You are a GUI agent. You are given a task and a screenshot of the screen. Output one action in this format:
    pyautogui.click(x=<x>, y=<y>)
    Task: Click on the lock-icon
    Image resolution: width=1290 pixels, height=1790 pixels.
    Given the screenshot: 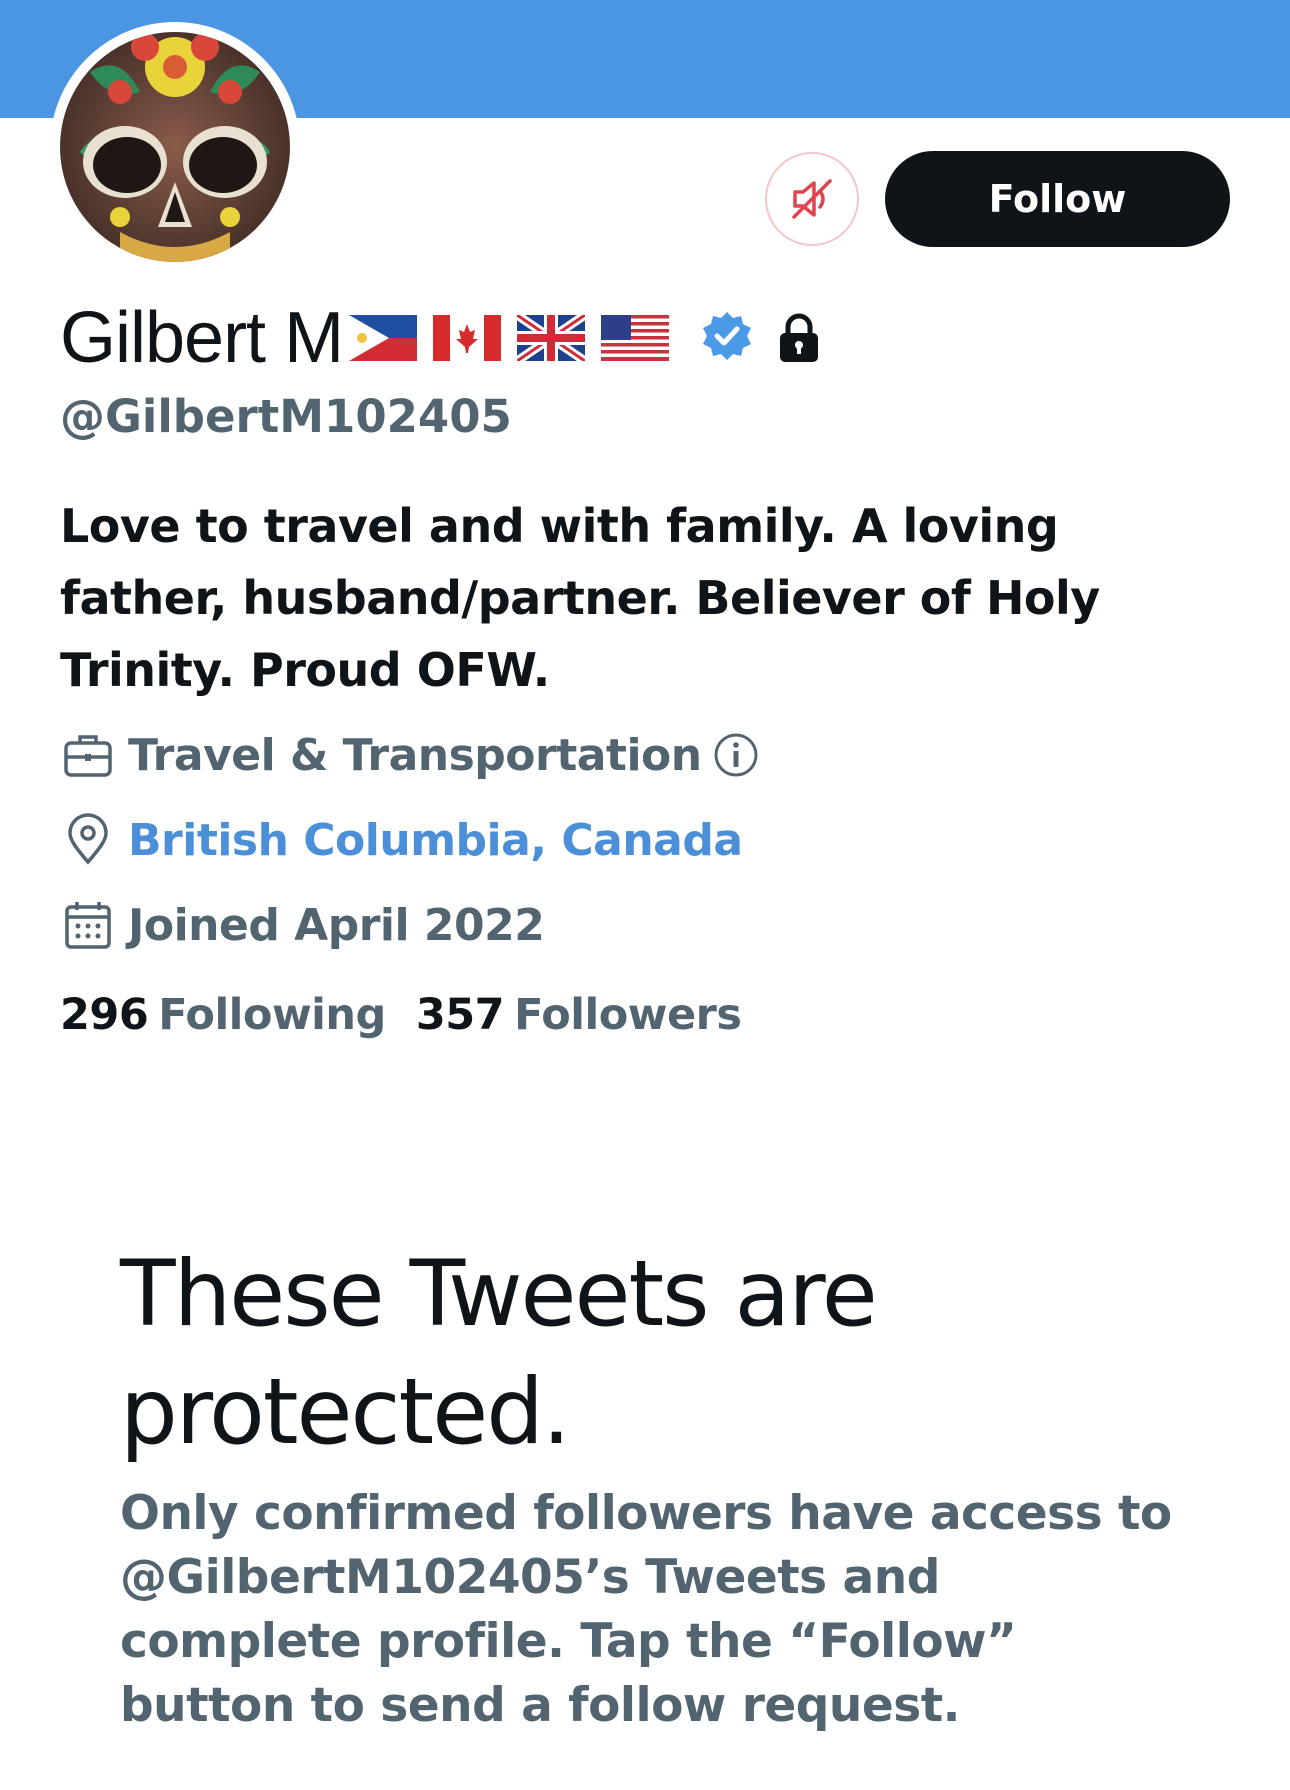 What is the action you would take?
    pyautogui.click(x=799, y=337)
    